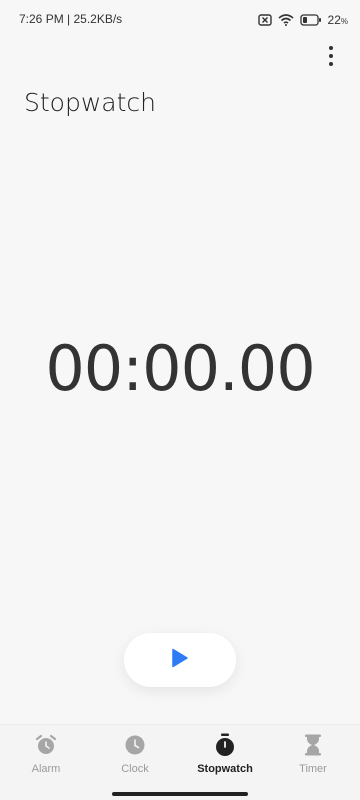 Image resolution: width=360 pixels, height=800 pixels. What do you see at coordinates (225, 745) in the screenshot?
I see `stopwatch-icon` at bounding box center [225, 745].